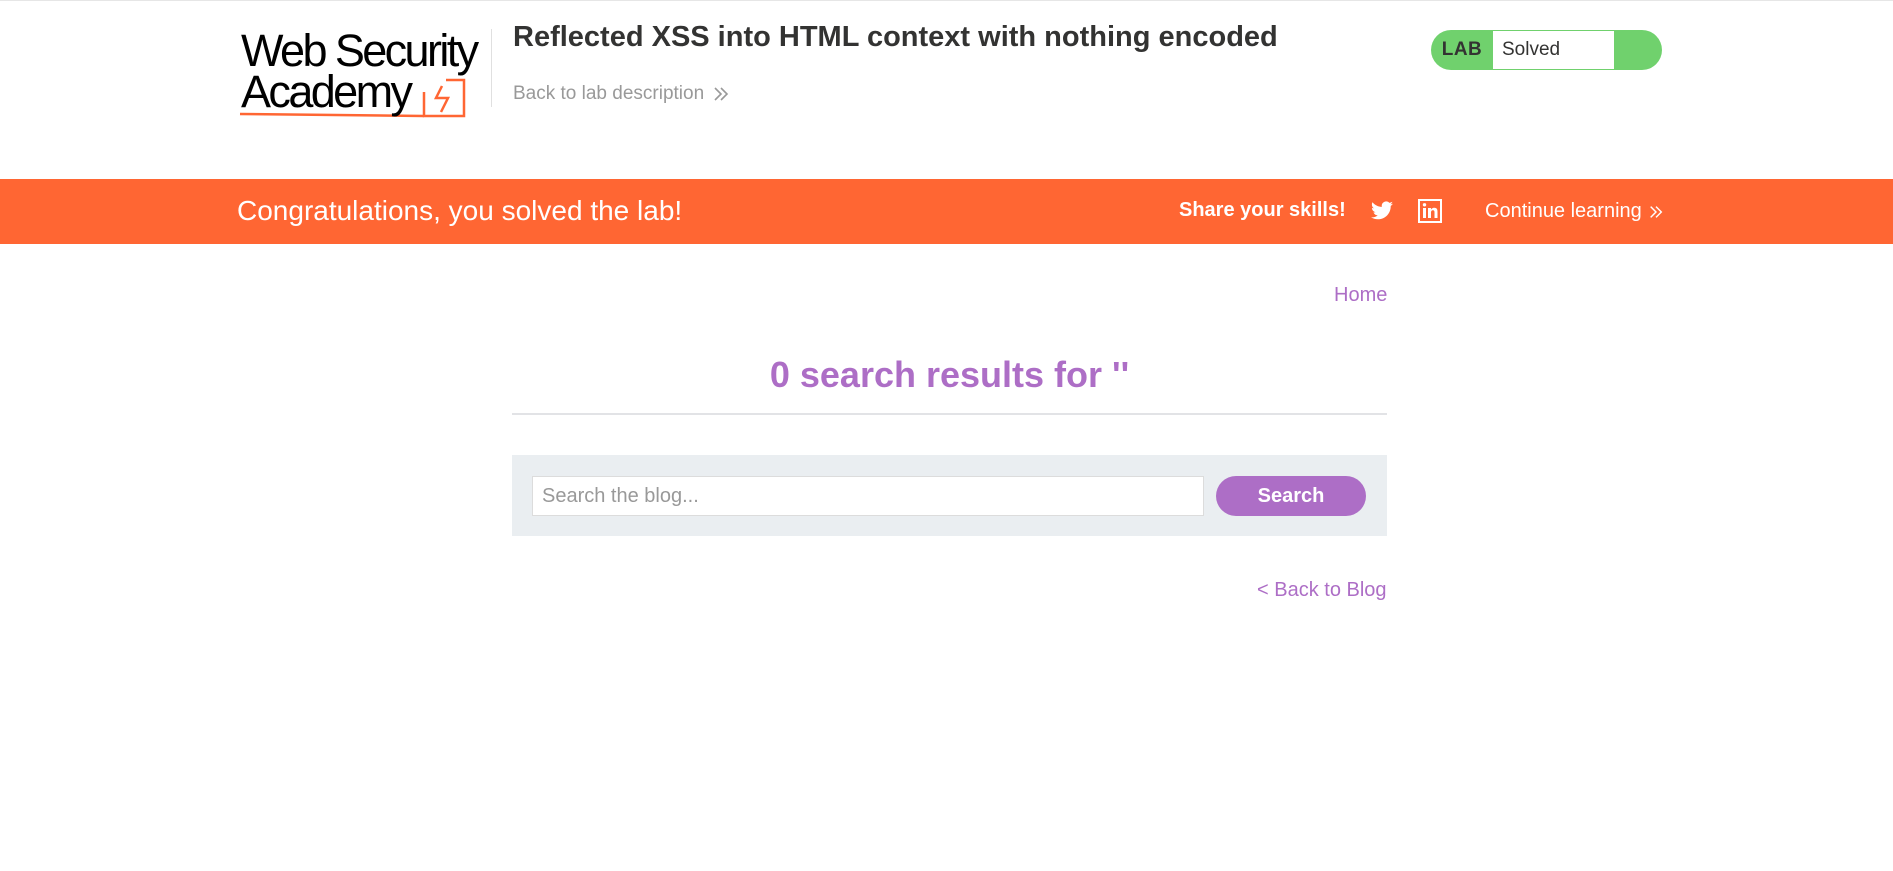 Image resolution: width=1893 pixels, height=871 pixels. I want to click on home-link: Home, so click(1360, 295).